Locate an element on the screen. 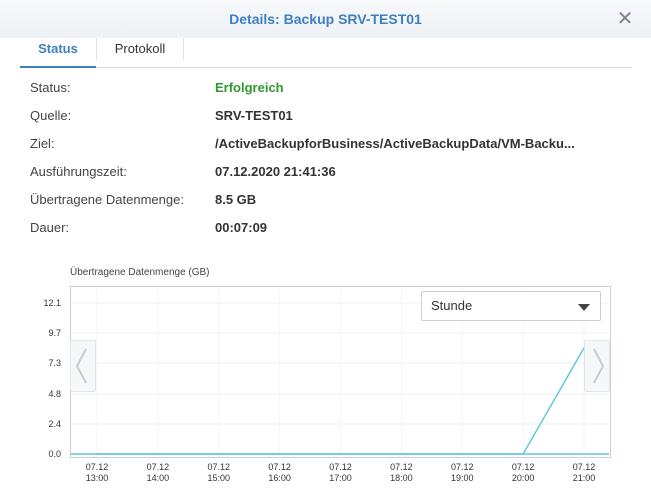 The height and width of the screenshot is (501, 651). interval-dropdown-value: Stunde is located at coordinates (452, 305).